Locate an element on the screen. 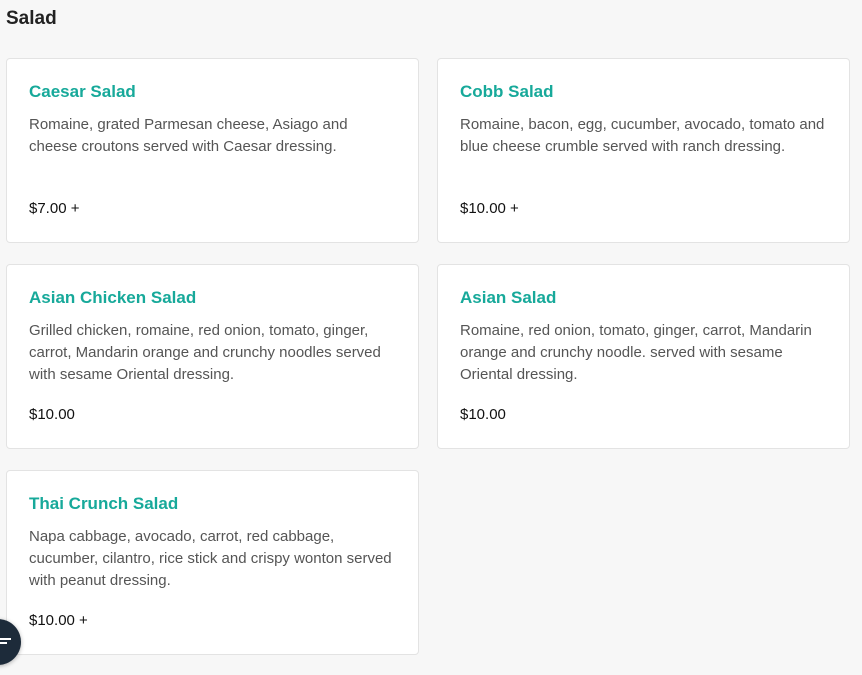 The width and height of the screenshot is (862, 675). menu-item-name: Asian Salad is located at coordinates (508, 298).